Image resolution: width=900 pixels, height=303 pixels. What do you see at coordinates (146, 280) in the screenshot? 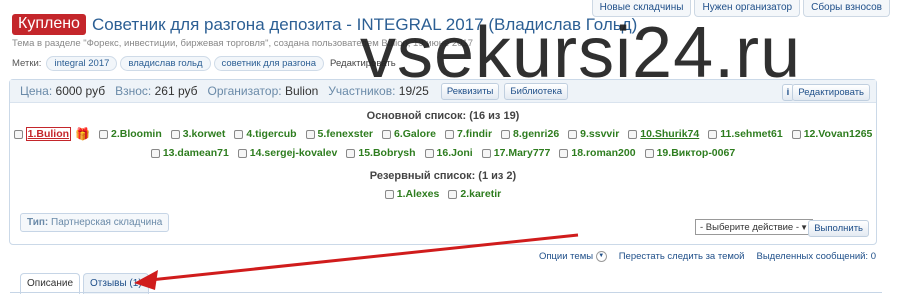
I see `arrow-head` at bounding box center [146, 280].